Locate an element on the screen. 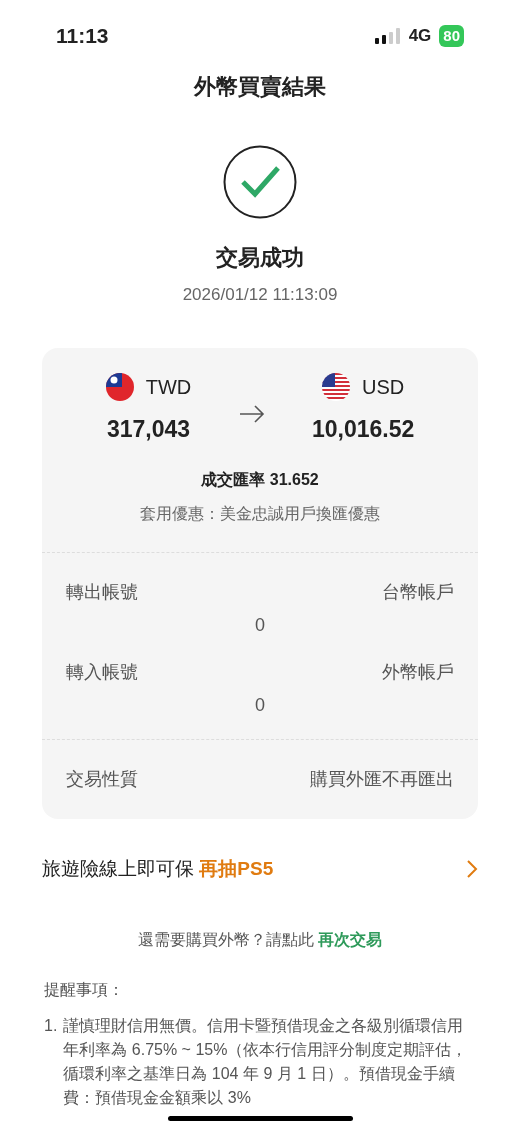 This screenshot has width=520, height=1125. nature-label: 交易性質 is located at coordinates (102, 779).